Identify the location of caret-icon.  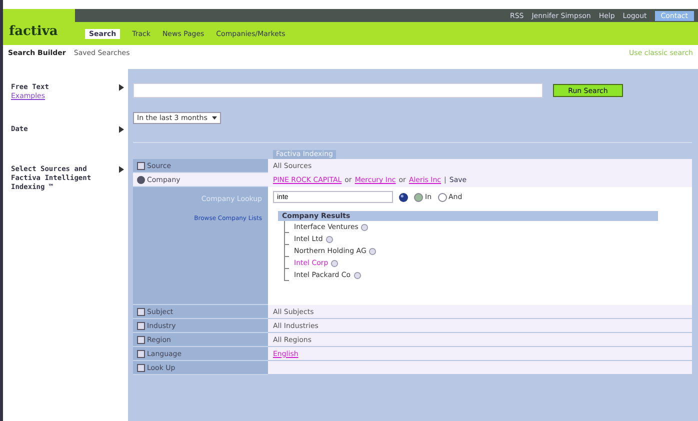
(214, 118).